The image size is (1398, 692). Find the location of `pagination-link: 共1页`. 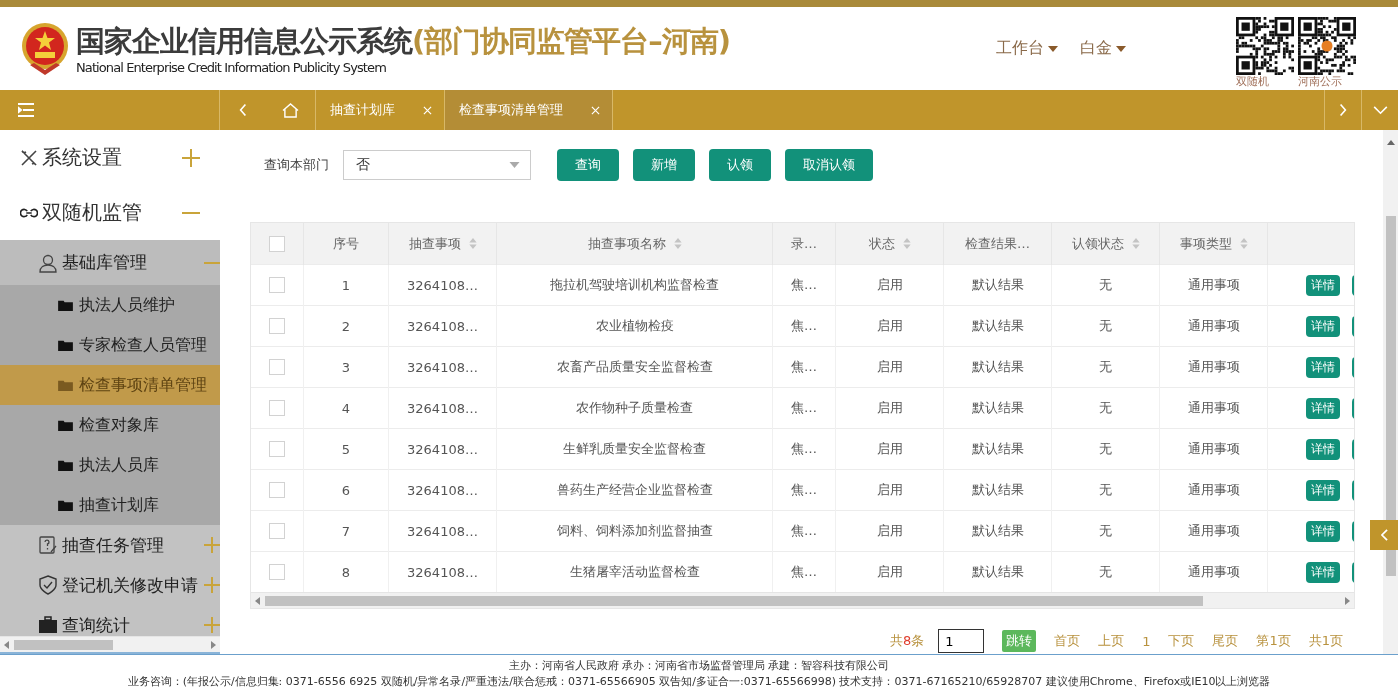

pagination-link: 共1页 is located at coordinates (1325, 641).